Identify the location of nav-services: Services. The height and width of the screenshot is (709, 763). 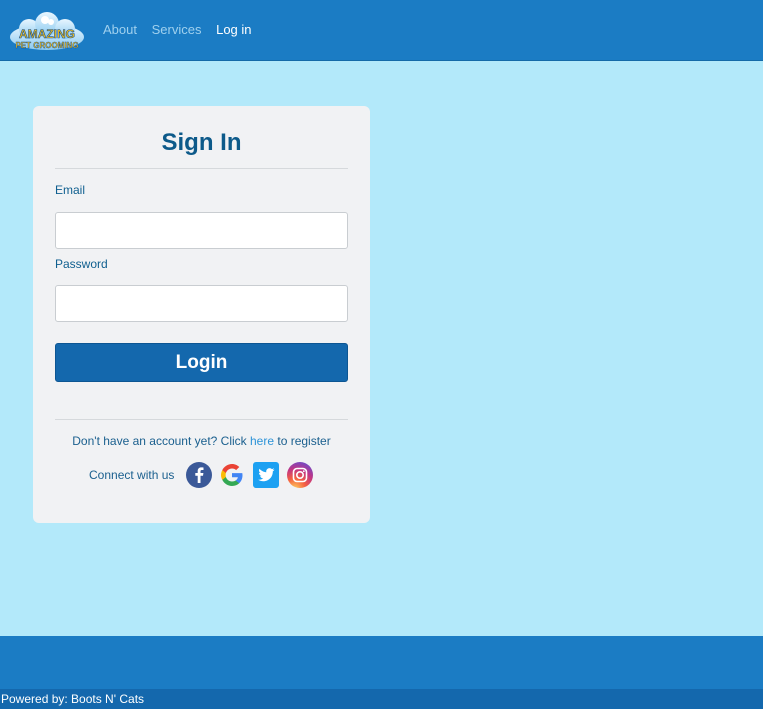
(177, 29).